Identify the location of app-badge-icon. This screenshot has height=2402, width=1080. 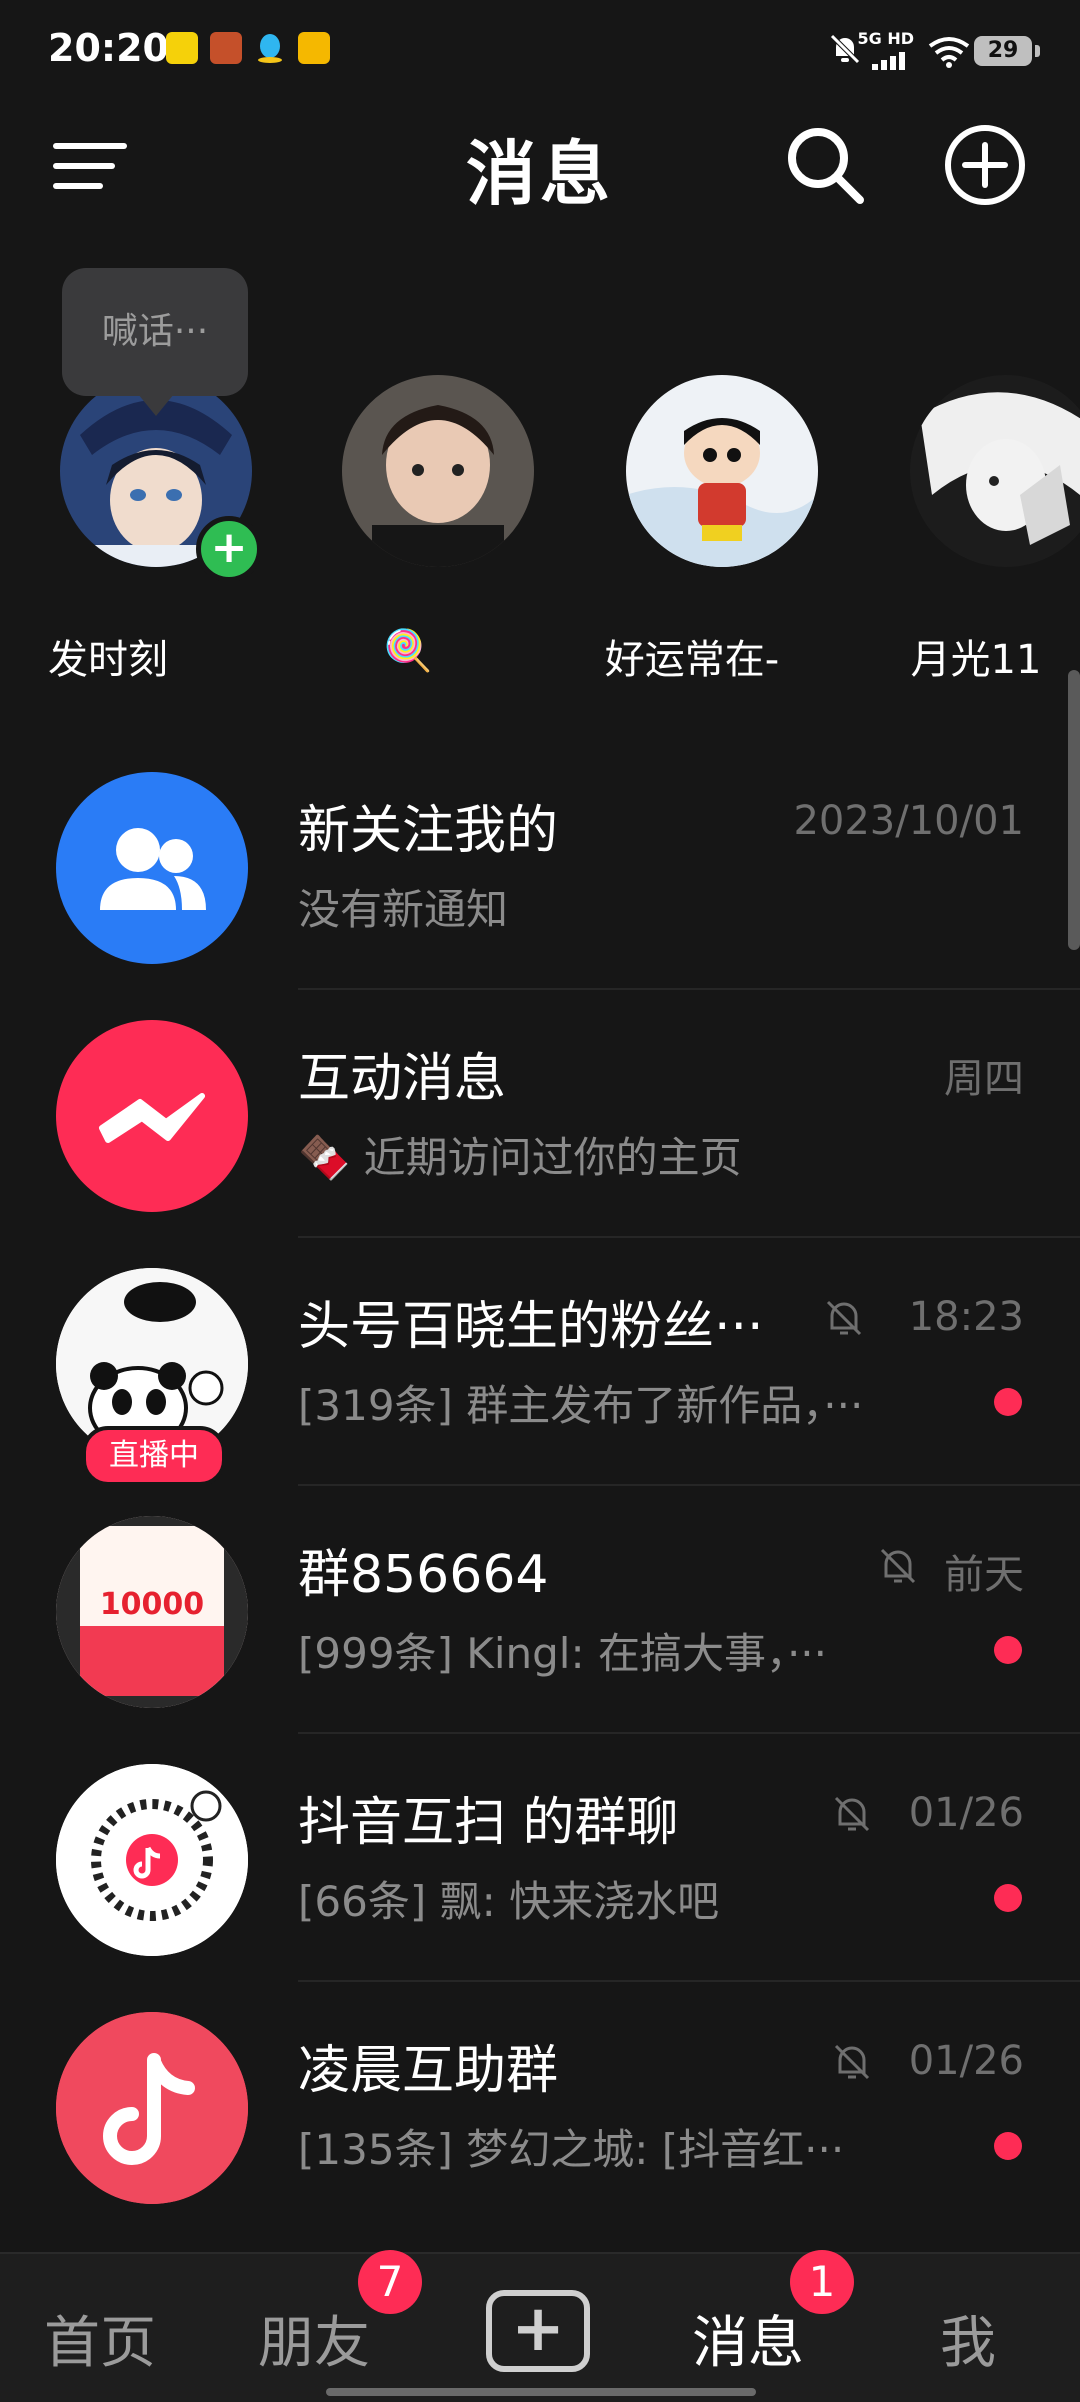
(314, 48).